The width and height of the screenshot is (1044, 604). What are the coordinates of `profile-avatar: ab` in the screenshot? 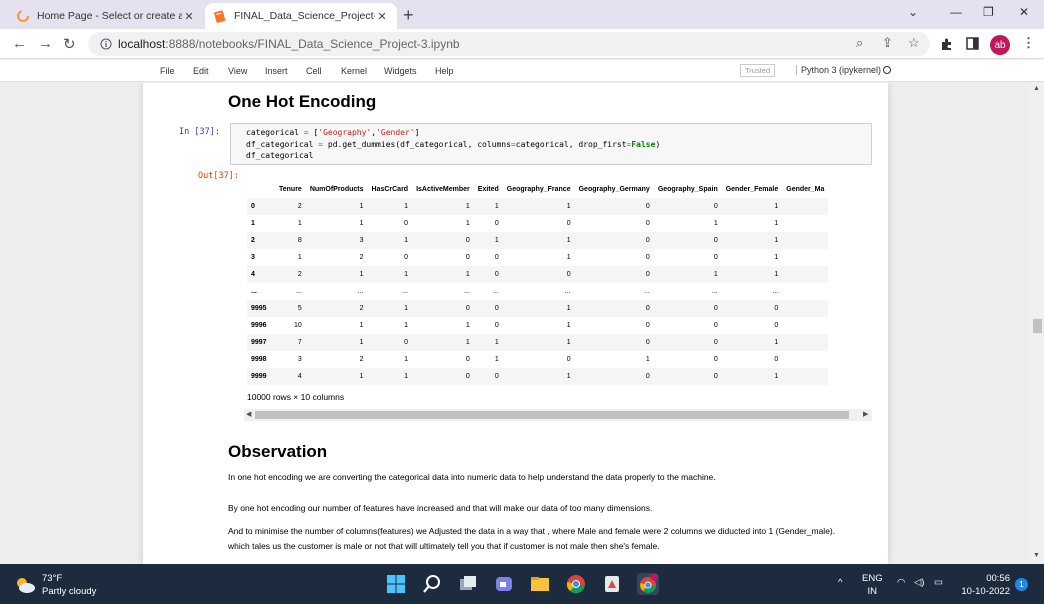 It's located at (1000, 45).